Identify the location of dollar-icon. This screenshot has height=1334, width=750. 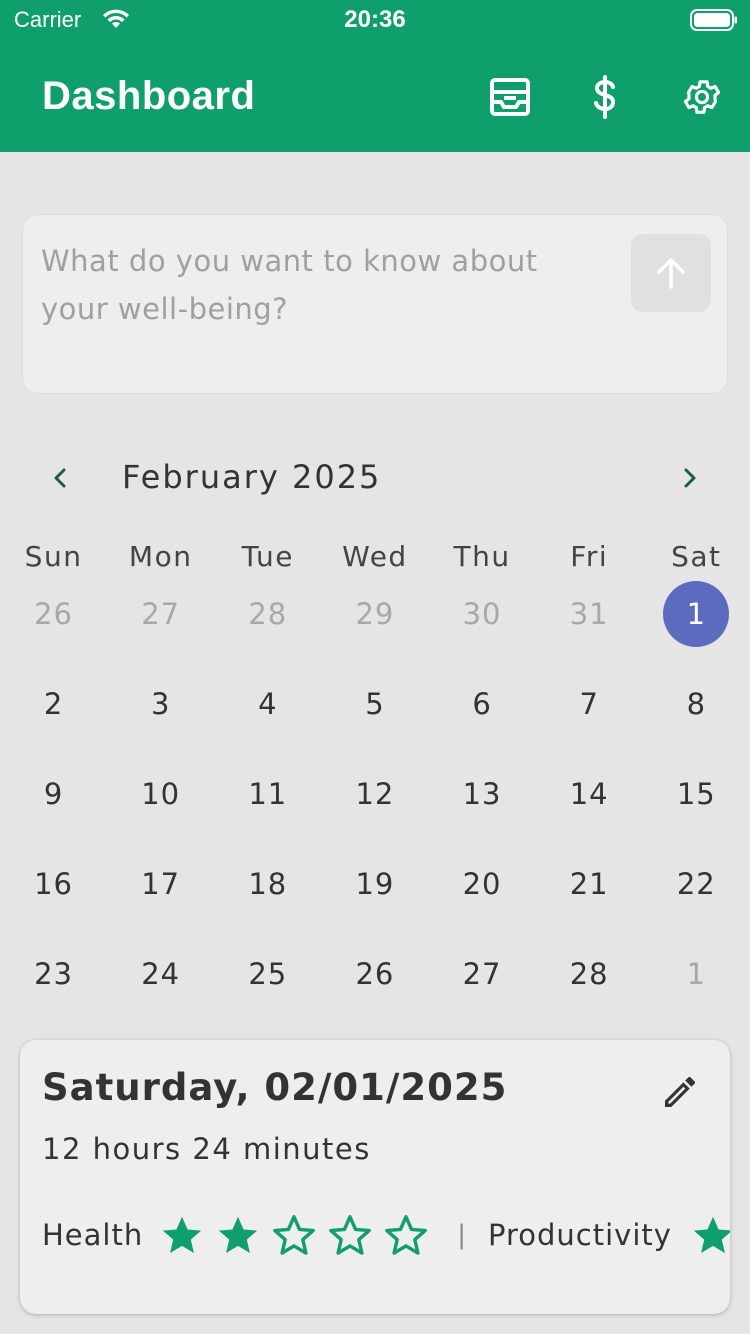
(605, 97).